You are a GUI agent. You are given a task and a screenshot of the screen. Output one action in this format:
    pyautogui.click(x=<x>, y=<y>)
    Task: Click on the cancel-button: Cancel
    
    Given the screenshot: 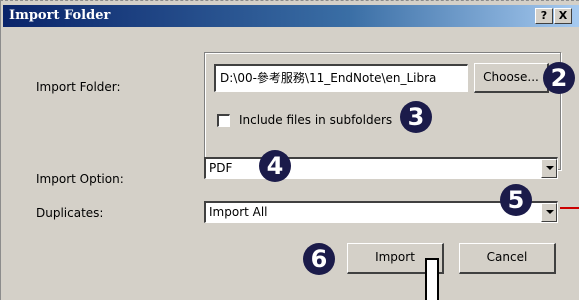 What is the action you would take?
    pyautogui.click(x=507, y=258)
    